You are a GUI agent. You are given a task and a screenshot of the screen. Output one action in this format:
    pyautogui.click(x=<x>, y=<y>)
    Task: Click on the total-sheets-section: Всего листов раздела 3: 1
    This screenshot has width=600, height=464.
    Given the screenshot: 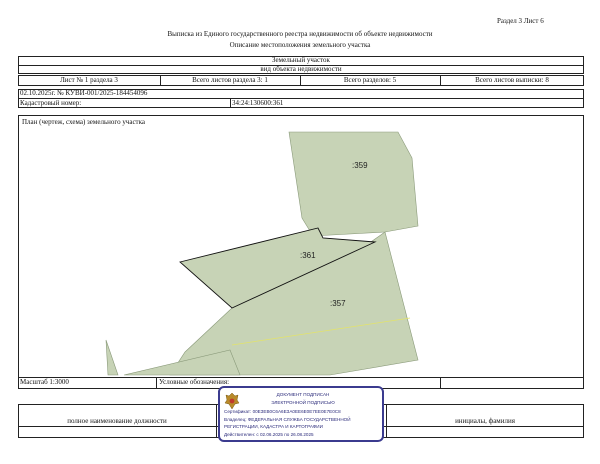 What is the action you would take?
    pyautogui.click(x=230, y=80)
    